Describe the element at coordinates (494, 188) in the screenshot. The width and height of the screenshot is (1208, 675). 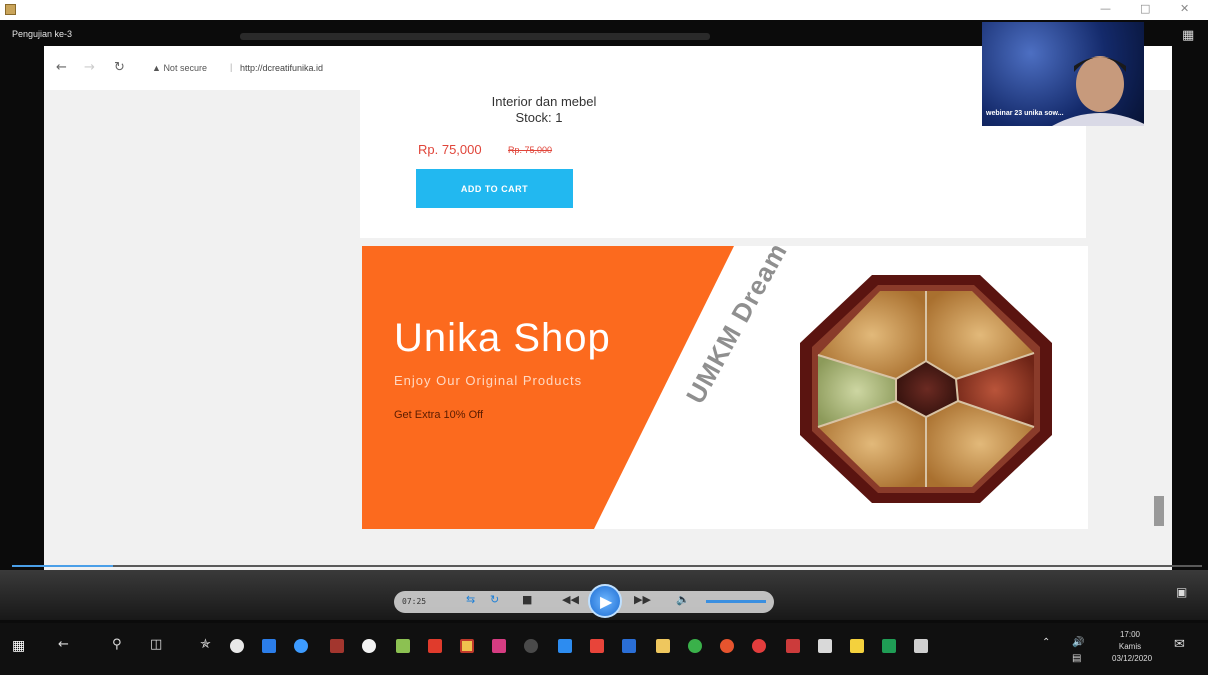
I see `add-to-cart-button: ADD TO CART` at that location.